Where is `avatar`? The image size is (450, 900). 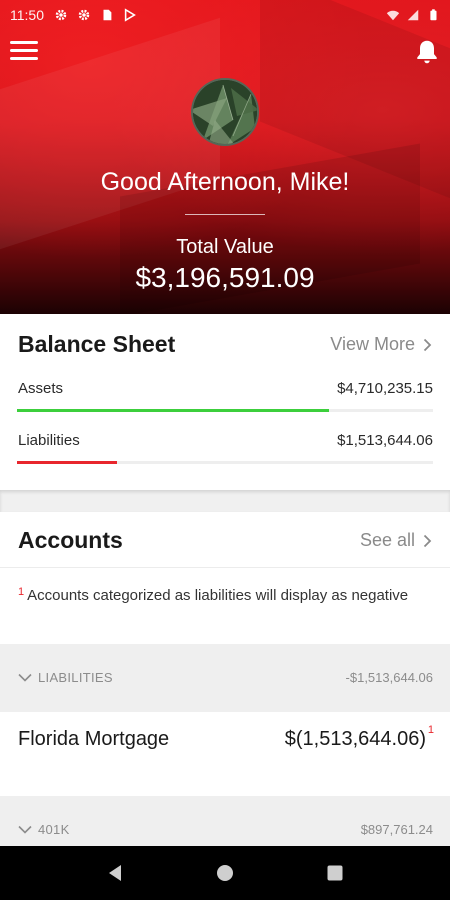 avatar is located at coordinates (225, 112).